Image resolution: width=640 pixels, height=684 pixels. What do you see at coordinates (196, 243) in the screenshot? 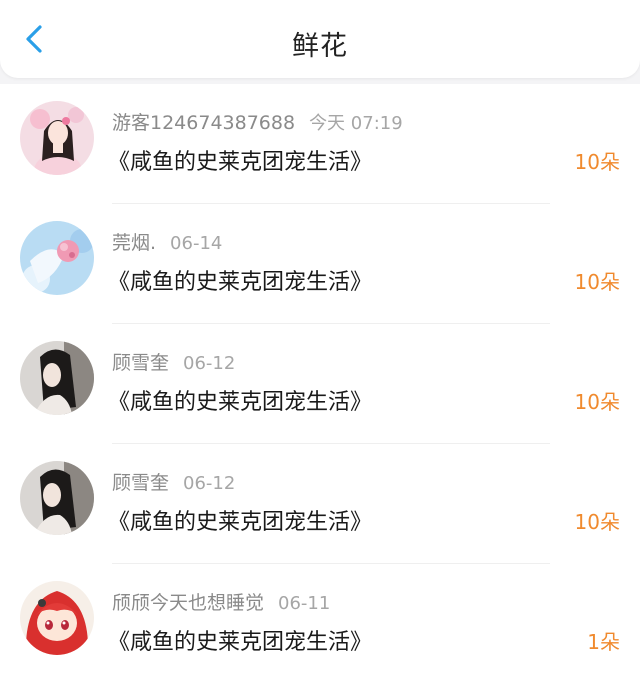
I see `timestamp: 06-14` at bounding box center [196, 243].